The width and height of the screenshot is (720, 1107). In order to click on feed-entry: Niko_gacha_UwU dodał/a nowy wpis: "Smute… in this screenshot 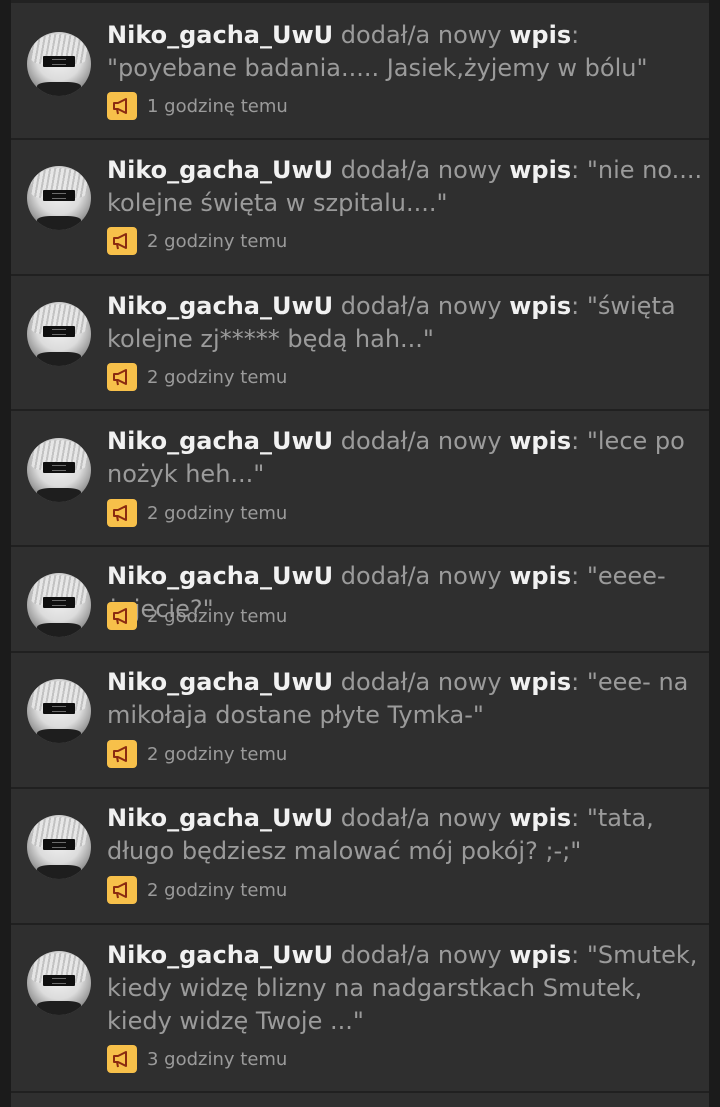, I will do `click(360, 1009)`.